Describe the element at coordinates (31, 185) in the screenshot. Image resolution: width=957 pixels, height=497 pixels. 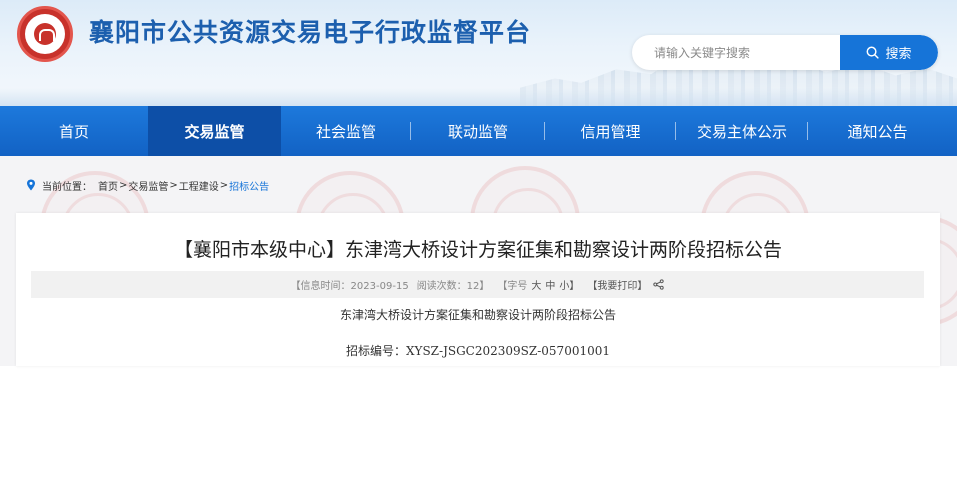
I see `location-pin-icon` at that location.